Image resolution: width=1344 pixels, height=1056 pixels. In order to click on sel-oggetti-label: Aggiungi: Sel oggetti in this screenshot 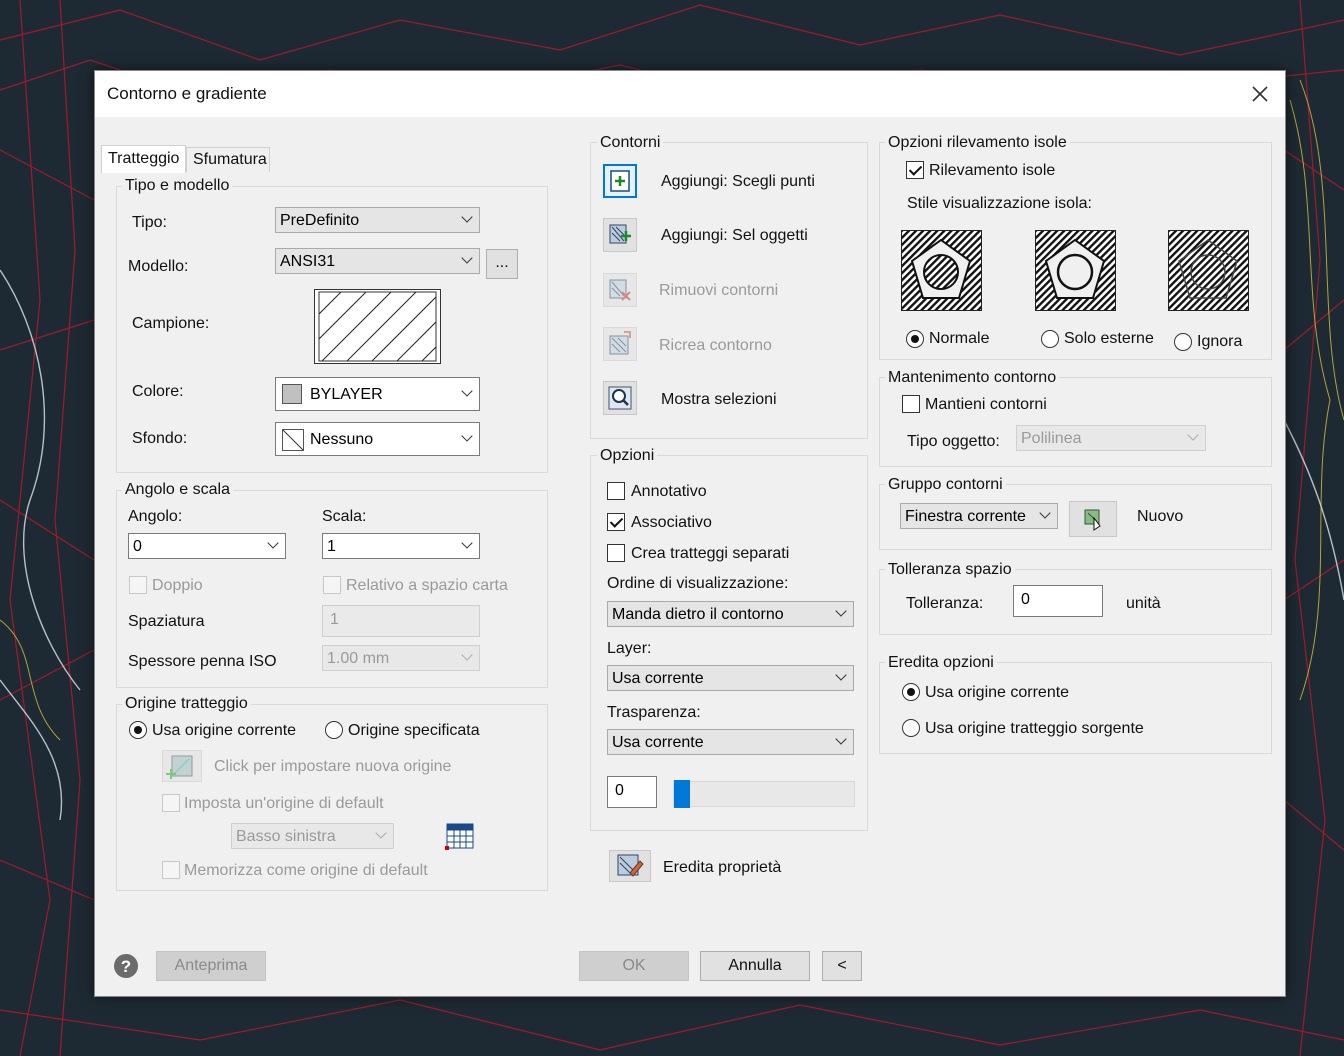, I will do `click(734, 236)`.